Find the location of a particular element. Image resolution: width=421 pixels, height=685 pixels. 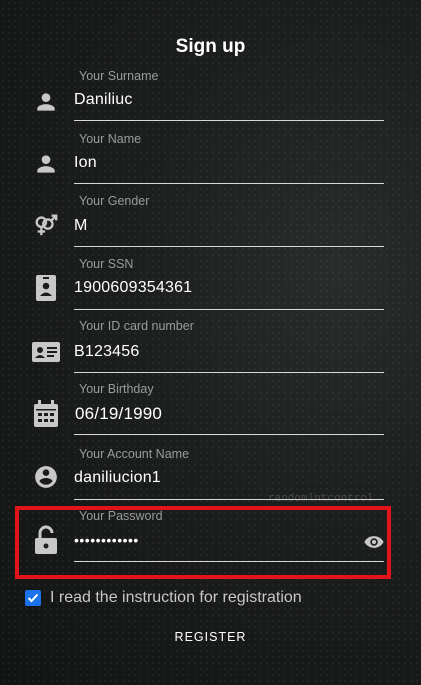

checkmark-icon is located at coordinates (33, 598).